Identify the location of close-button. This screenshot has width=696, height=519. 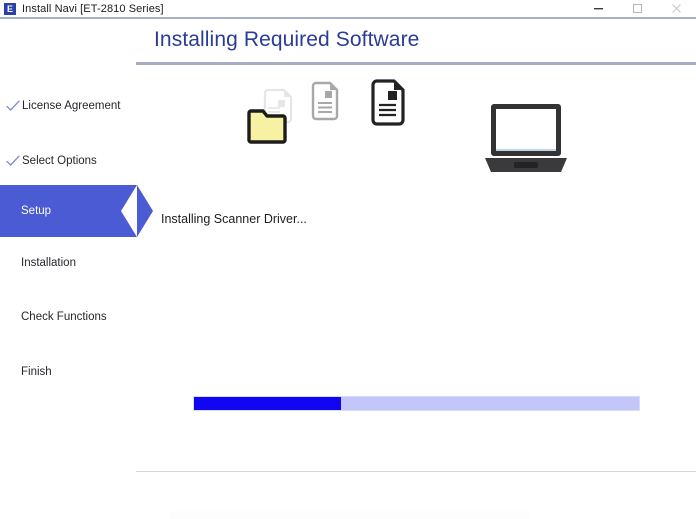
(676, 8).